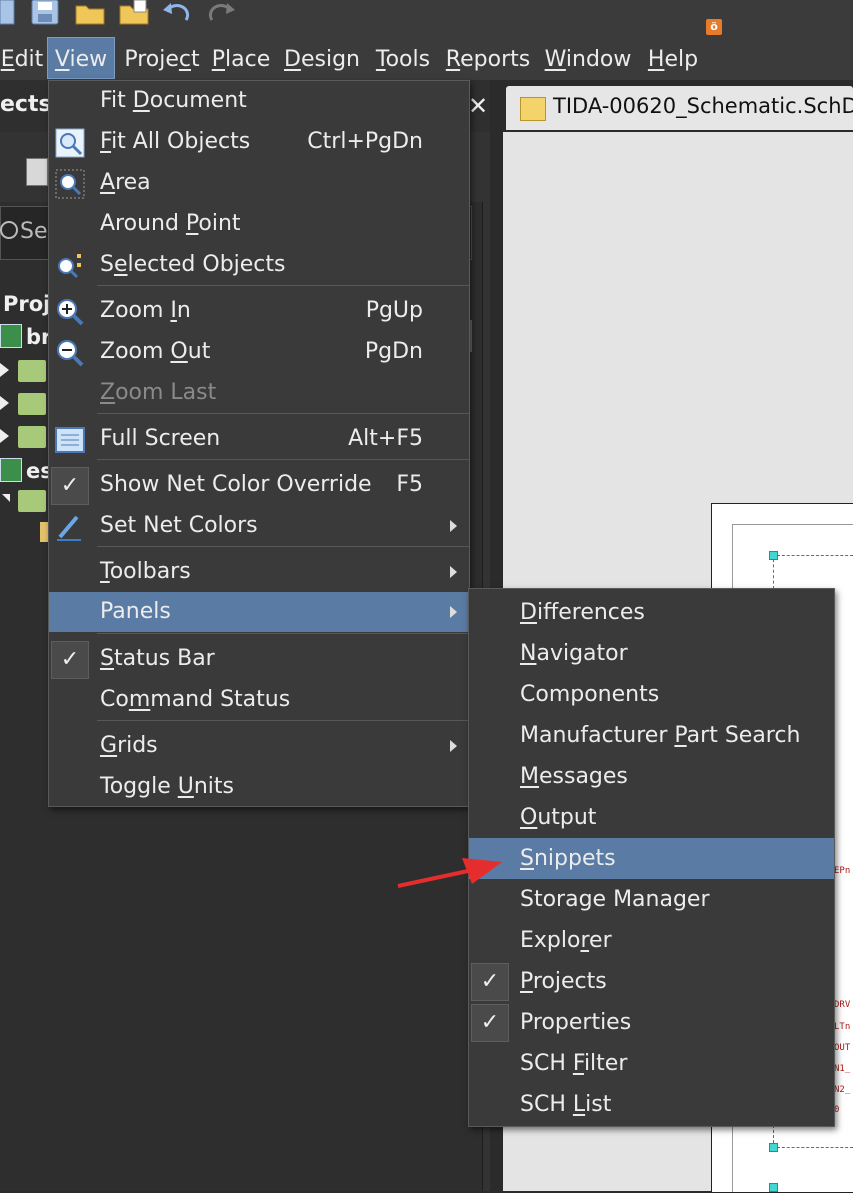 This screenshot has width=853, height=1193. What do you see at coordinates (393, 351) in the screenshot?
I see `menu-item-shortcut: PgDn` at bounding box center [393, 351].